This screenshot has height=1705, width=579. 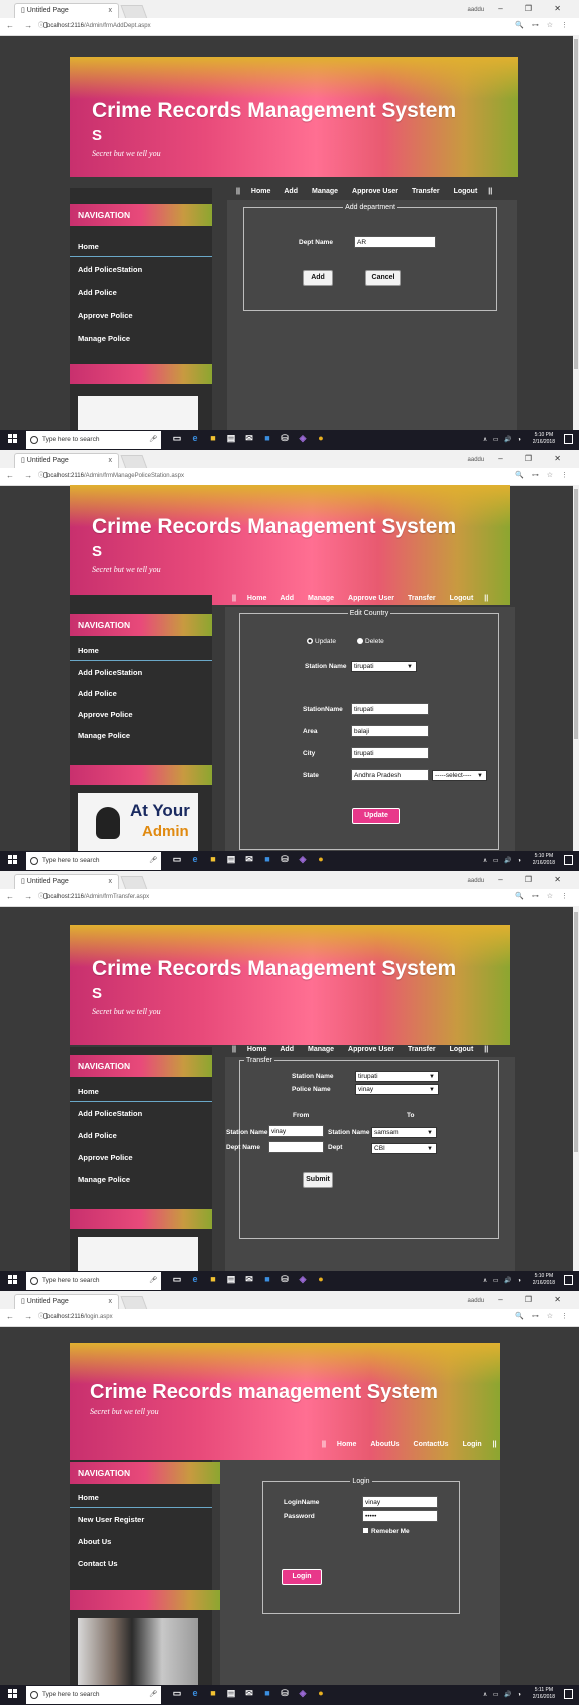 What do you see at coordinates (376, 816) in the screenshot?
I see `update-button: Update` at bounding box center [376, 816].